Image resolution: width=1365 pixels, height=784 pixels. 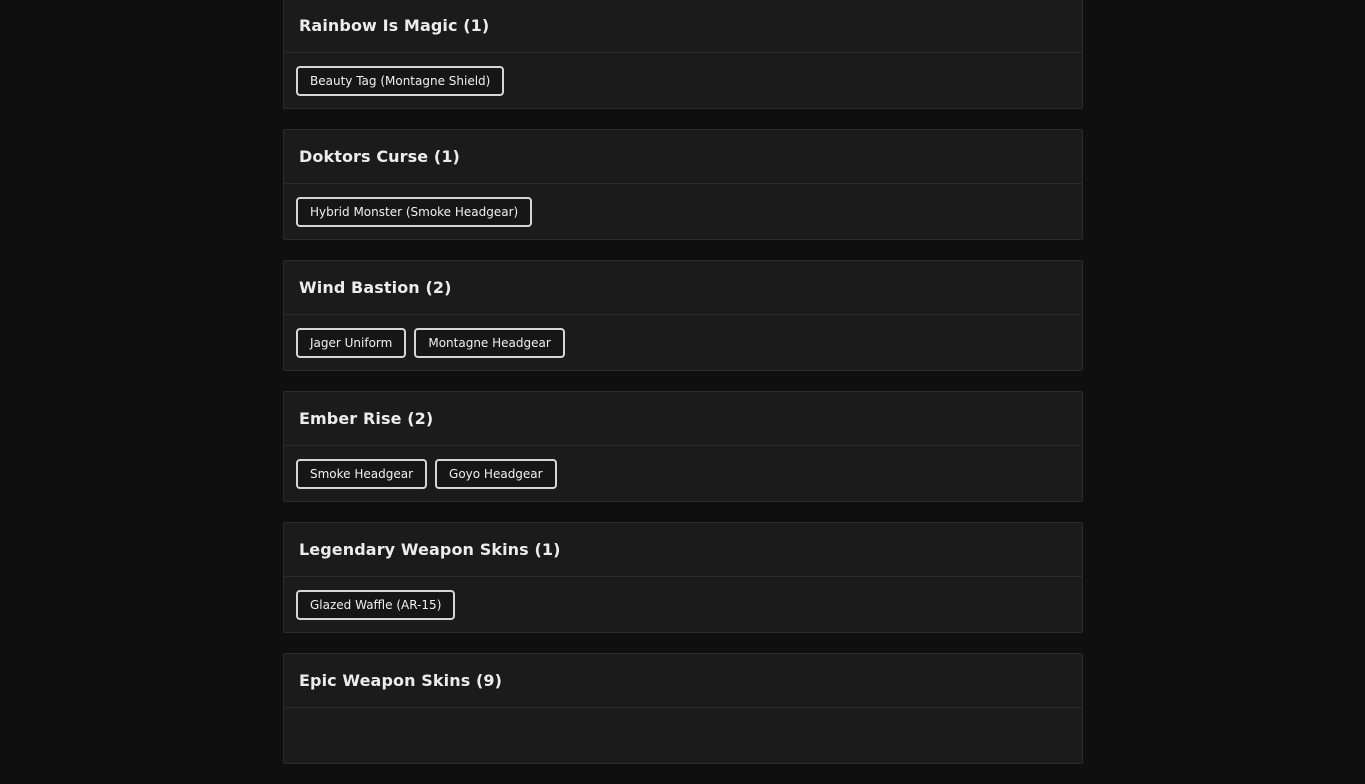 I want to click on section-title: Legendary Weapon Skins (1), so click(x=430, y=549).